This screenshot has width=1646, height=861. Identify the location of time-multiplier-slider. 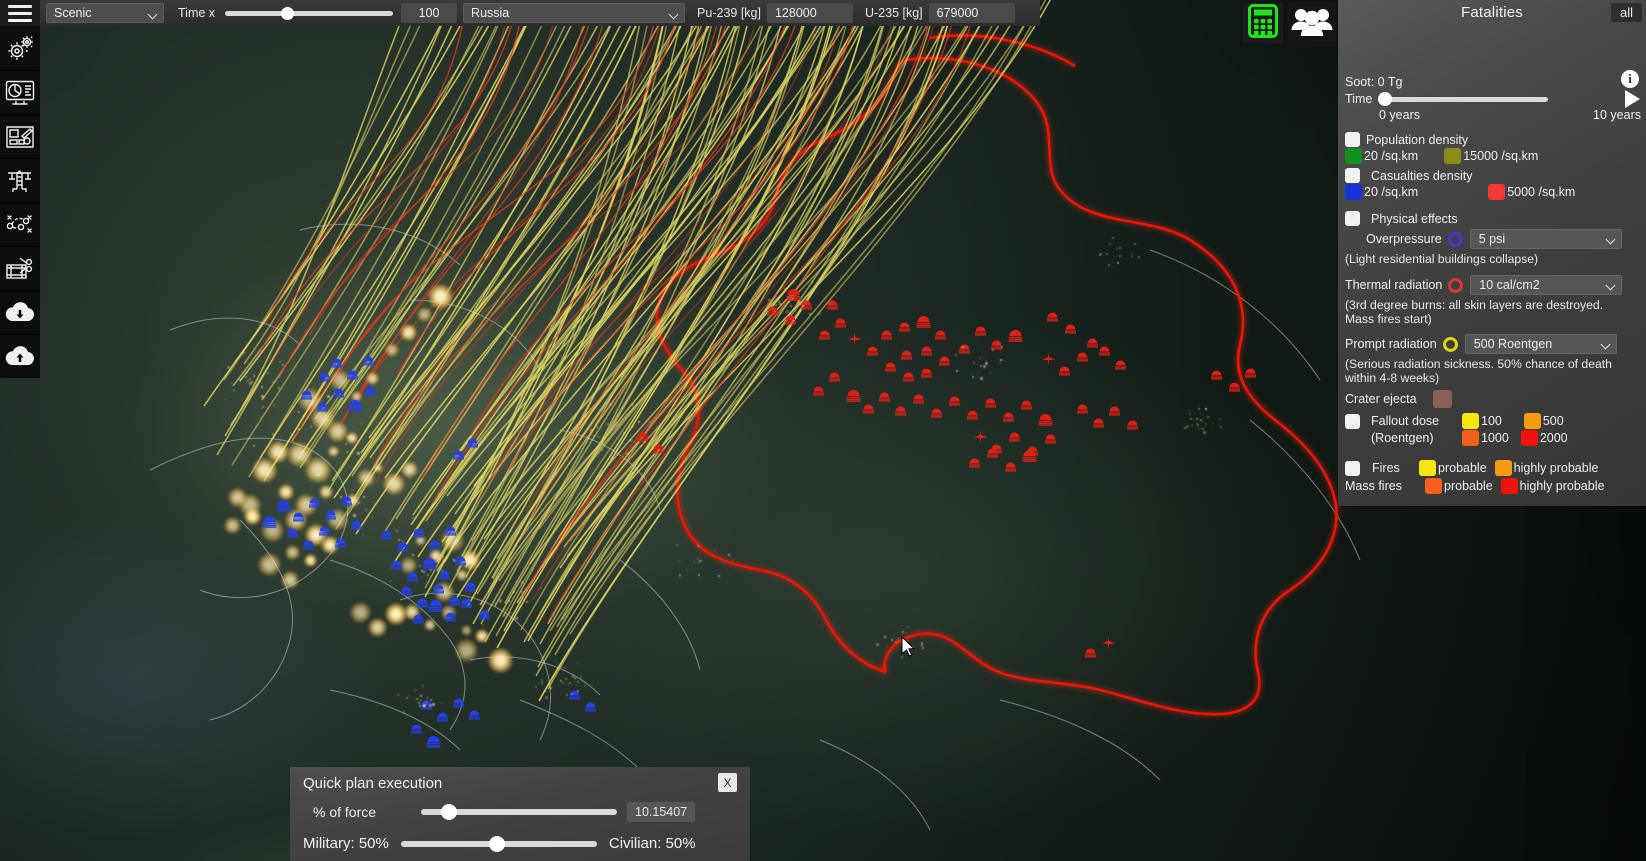
(309, 13).